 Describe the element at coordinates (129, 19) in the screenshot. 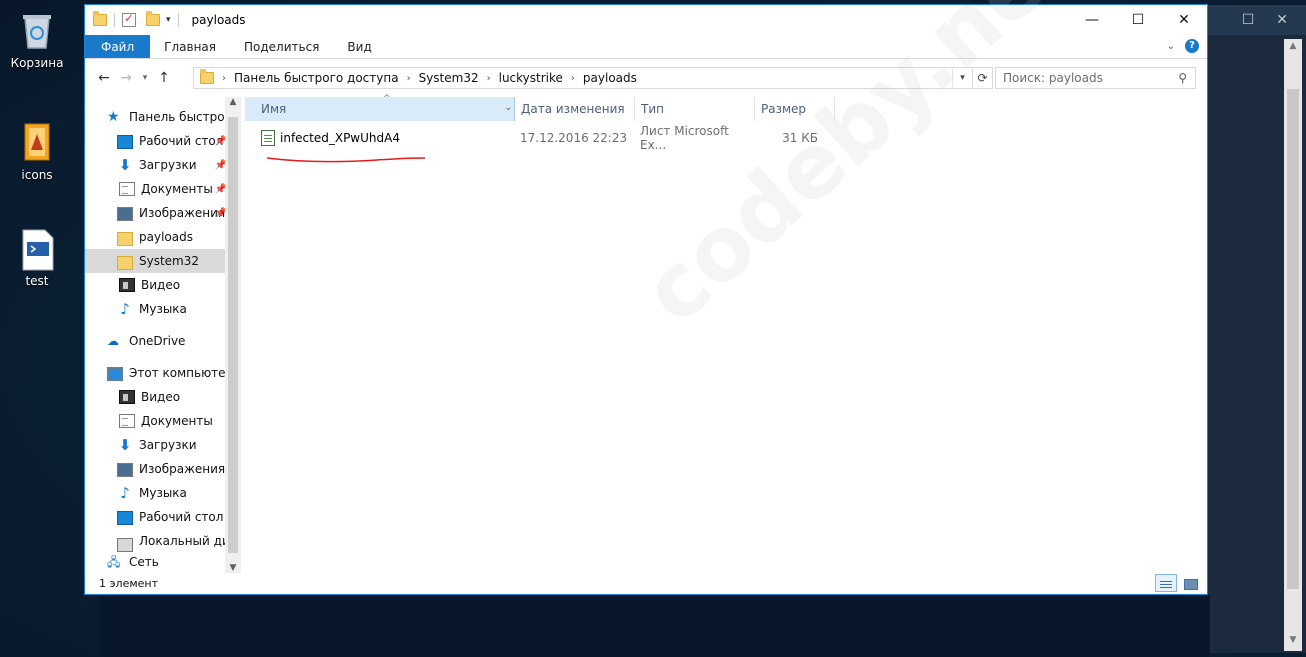

I see `properties-icon` at that location.